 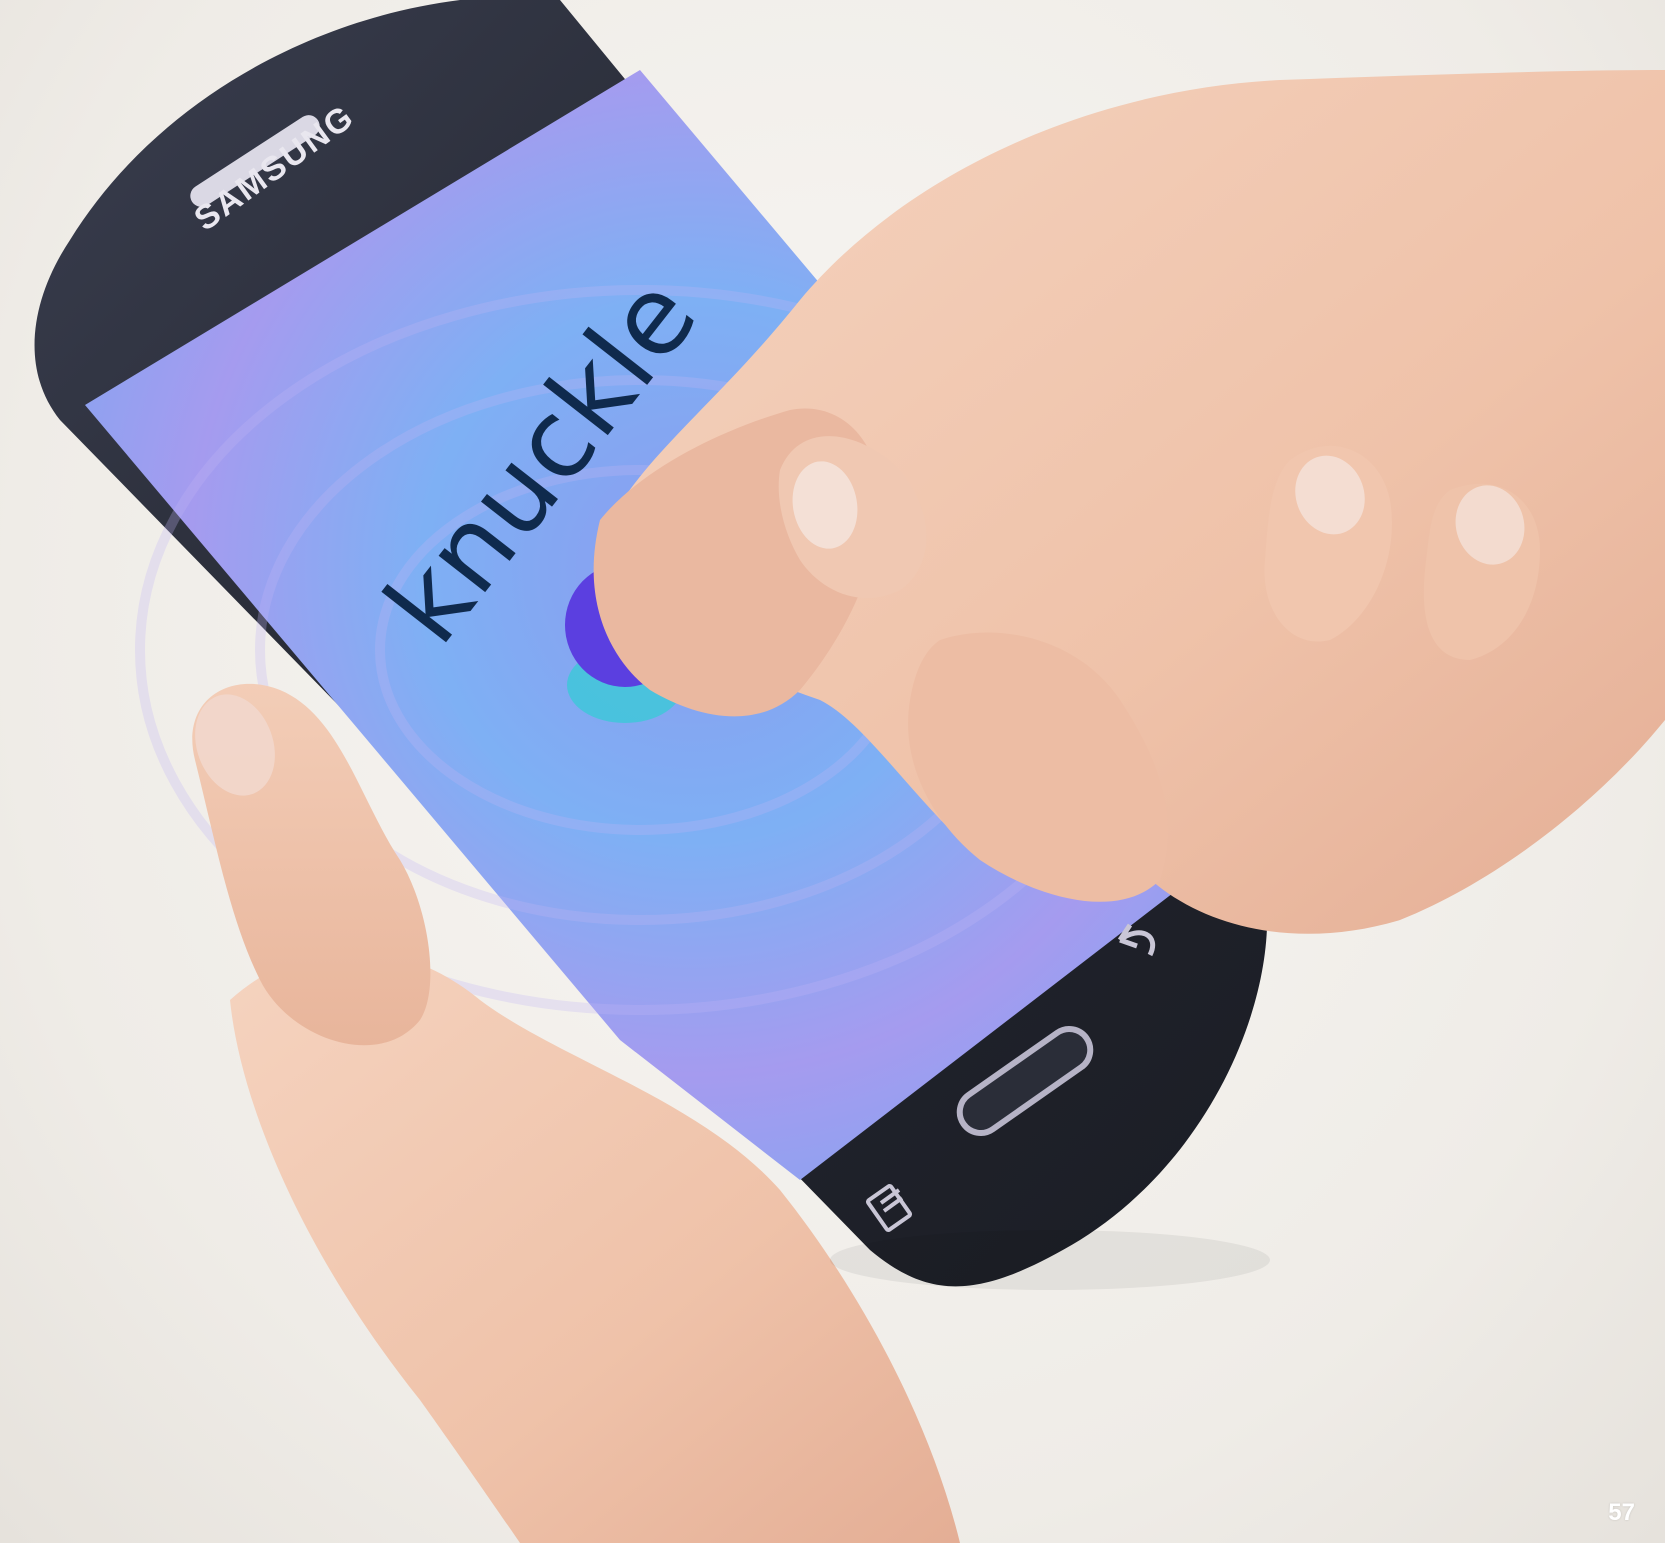 I want to click on phone-shadow, so click(x=1050, y=1260).